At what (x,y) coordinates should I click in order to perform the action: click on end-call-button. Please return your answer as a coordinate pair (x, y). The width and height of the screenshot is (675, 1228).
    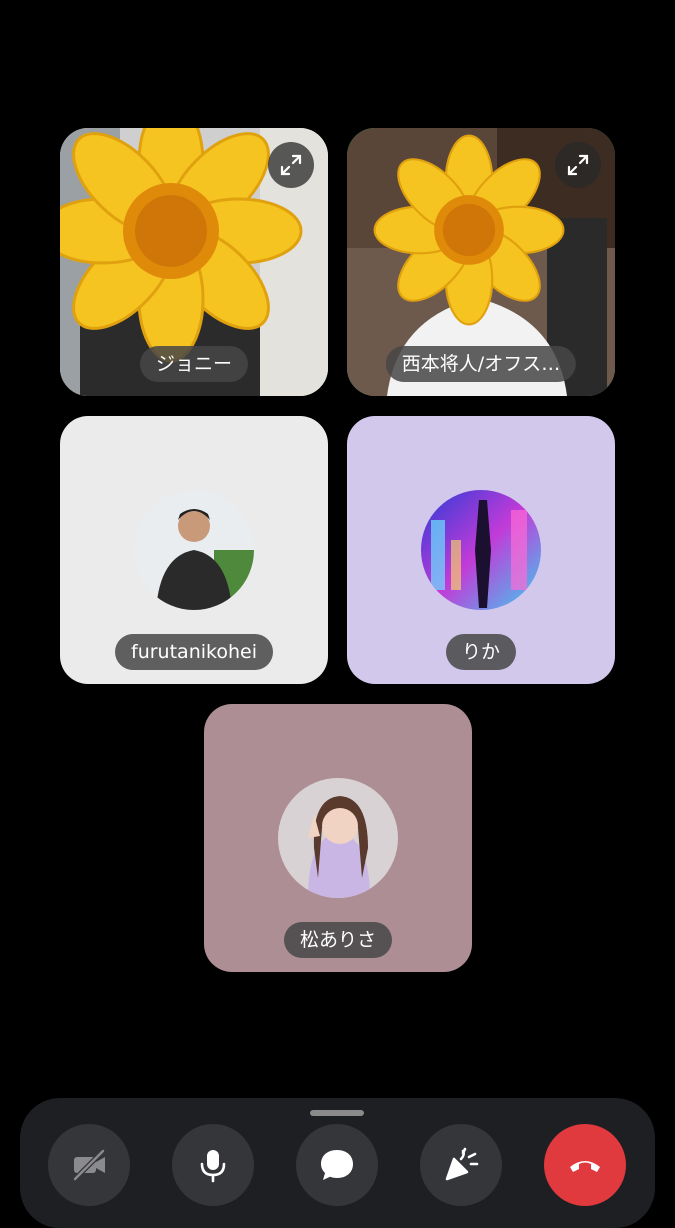
    Looking at the image, I should click on (585, 1165).